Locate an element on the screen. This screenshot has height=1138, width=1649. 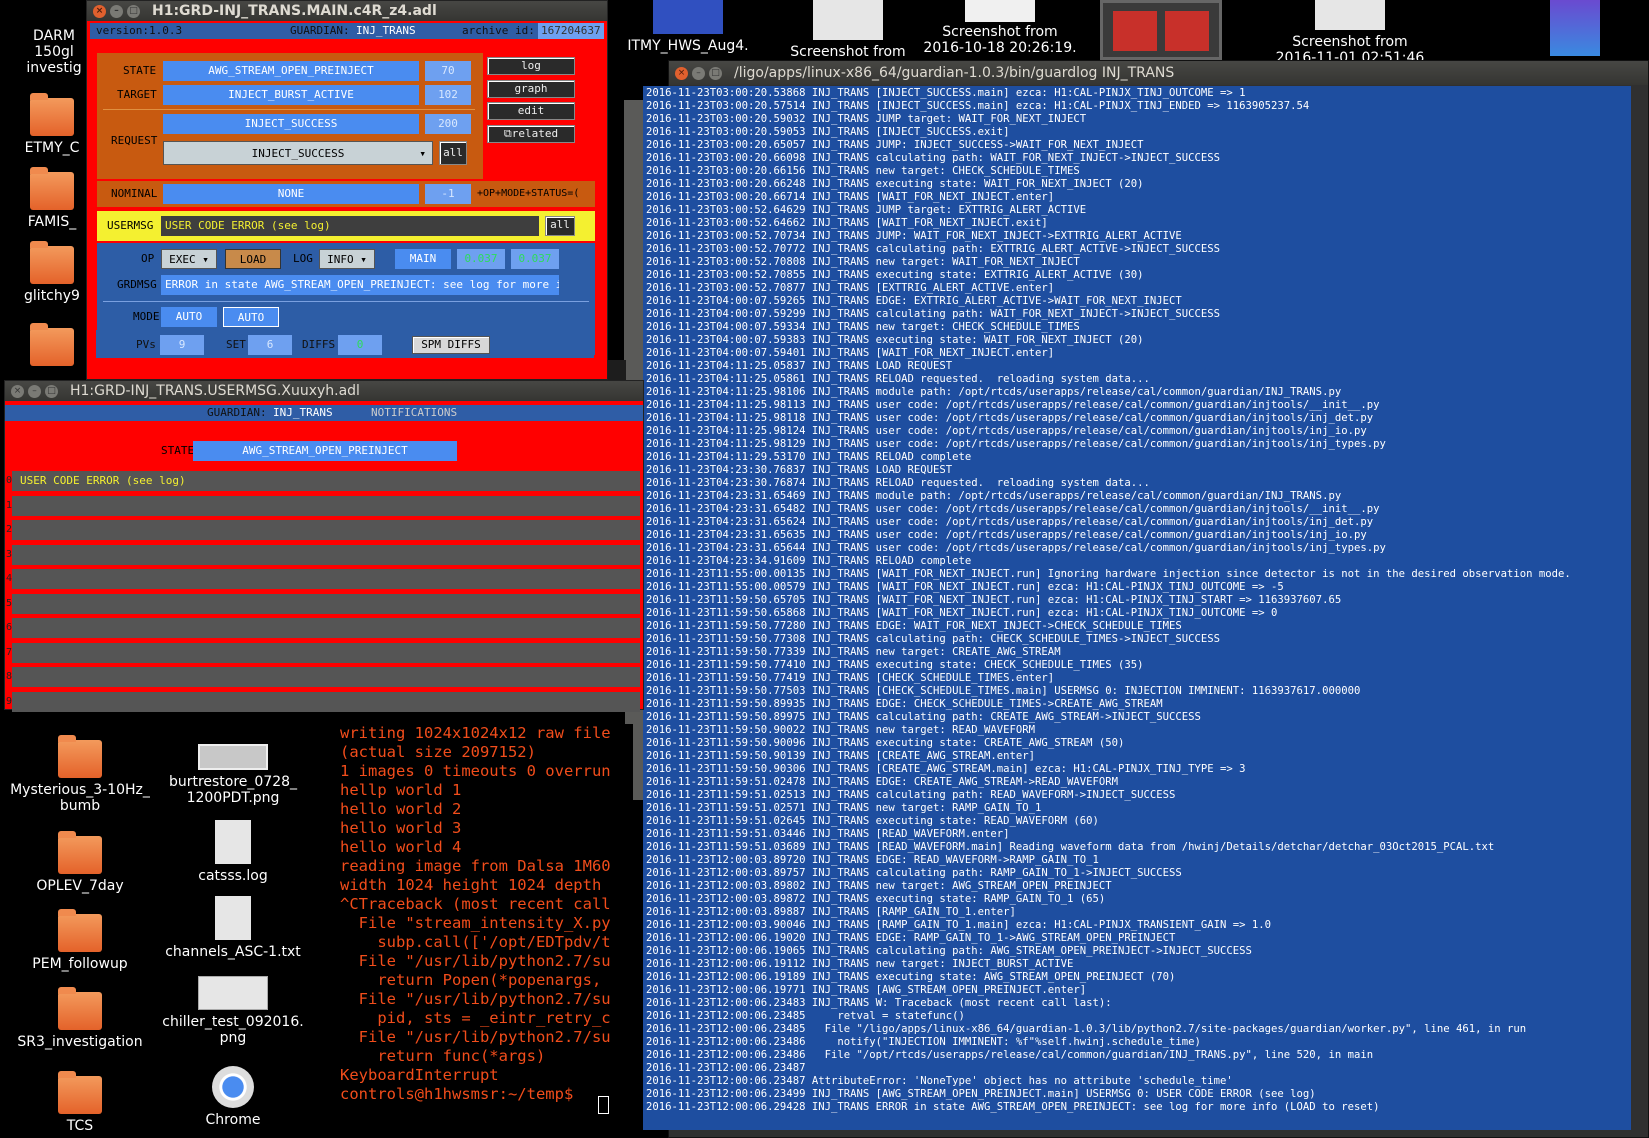
usermsg-row-number: 6 is located at coordinates (9, 627).